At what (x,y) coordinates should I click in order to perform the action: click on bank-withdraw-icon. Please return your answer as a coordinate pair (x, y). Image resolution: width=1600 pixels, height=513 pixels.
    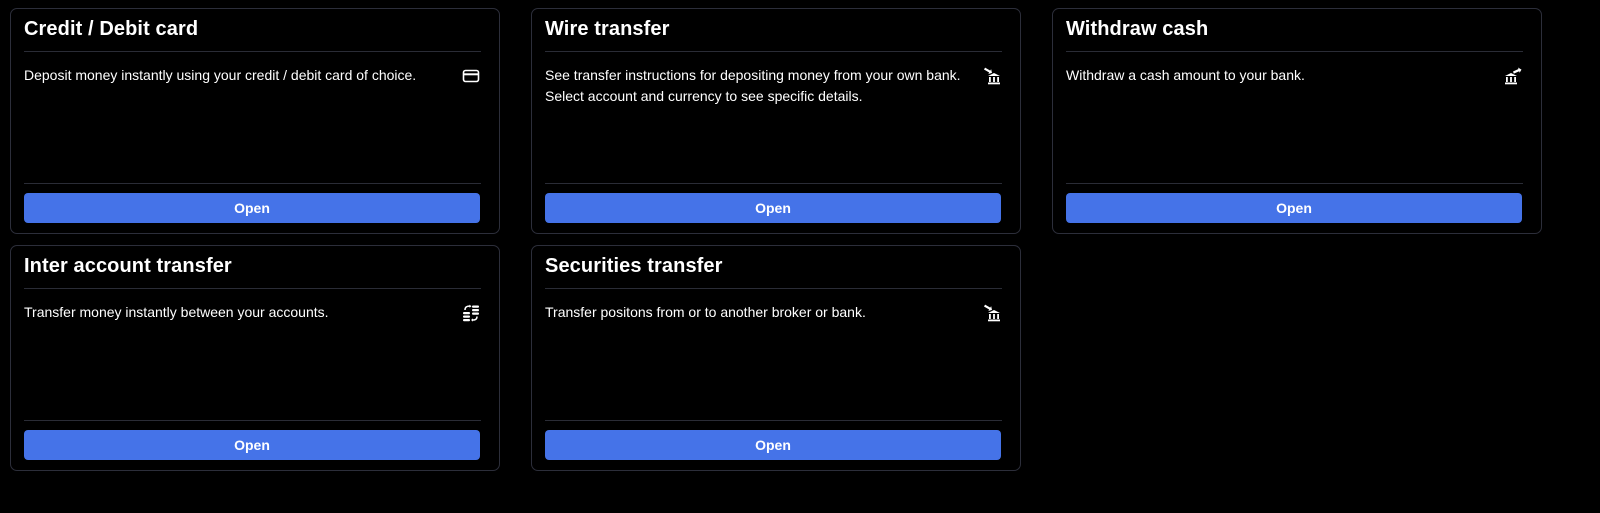
    Looking at the image, I should click on (1513, 76).